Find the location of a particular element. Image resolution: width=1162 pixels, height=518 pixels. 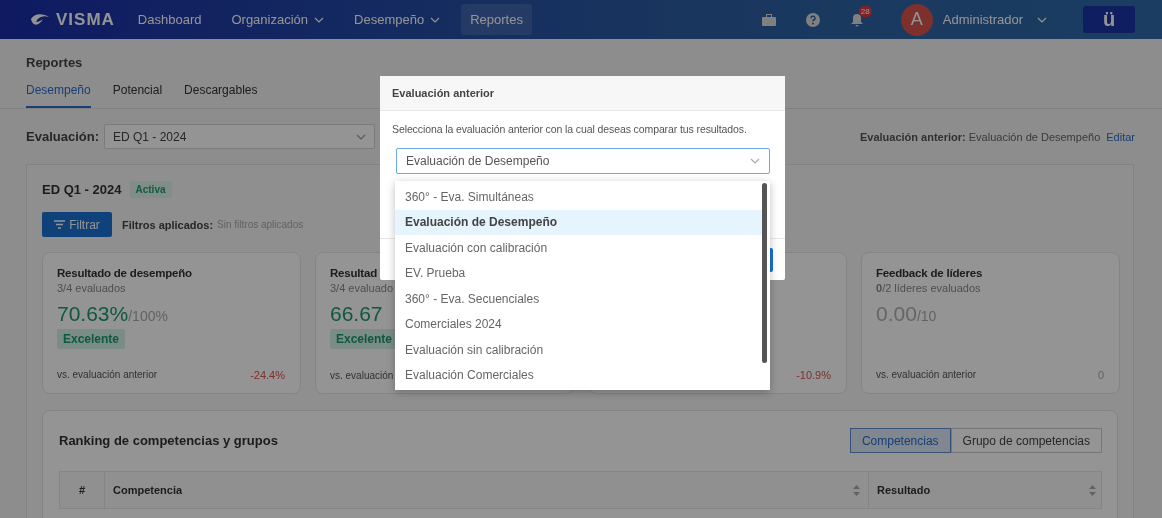

logo-swoosh-icon is located at coordinates (40, 19).